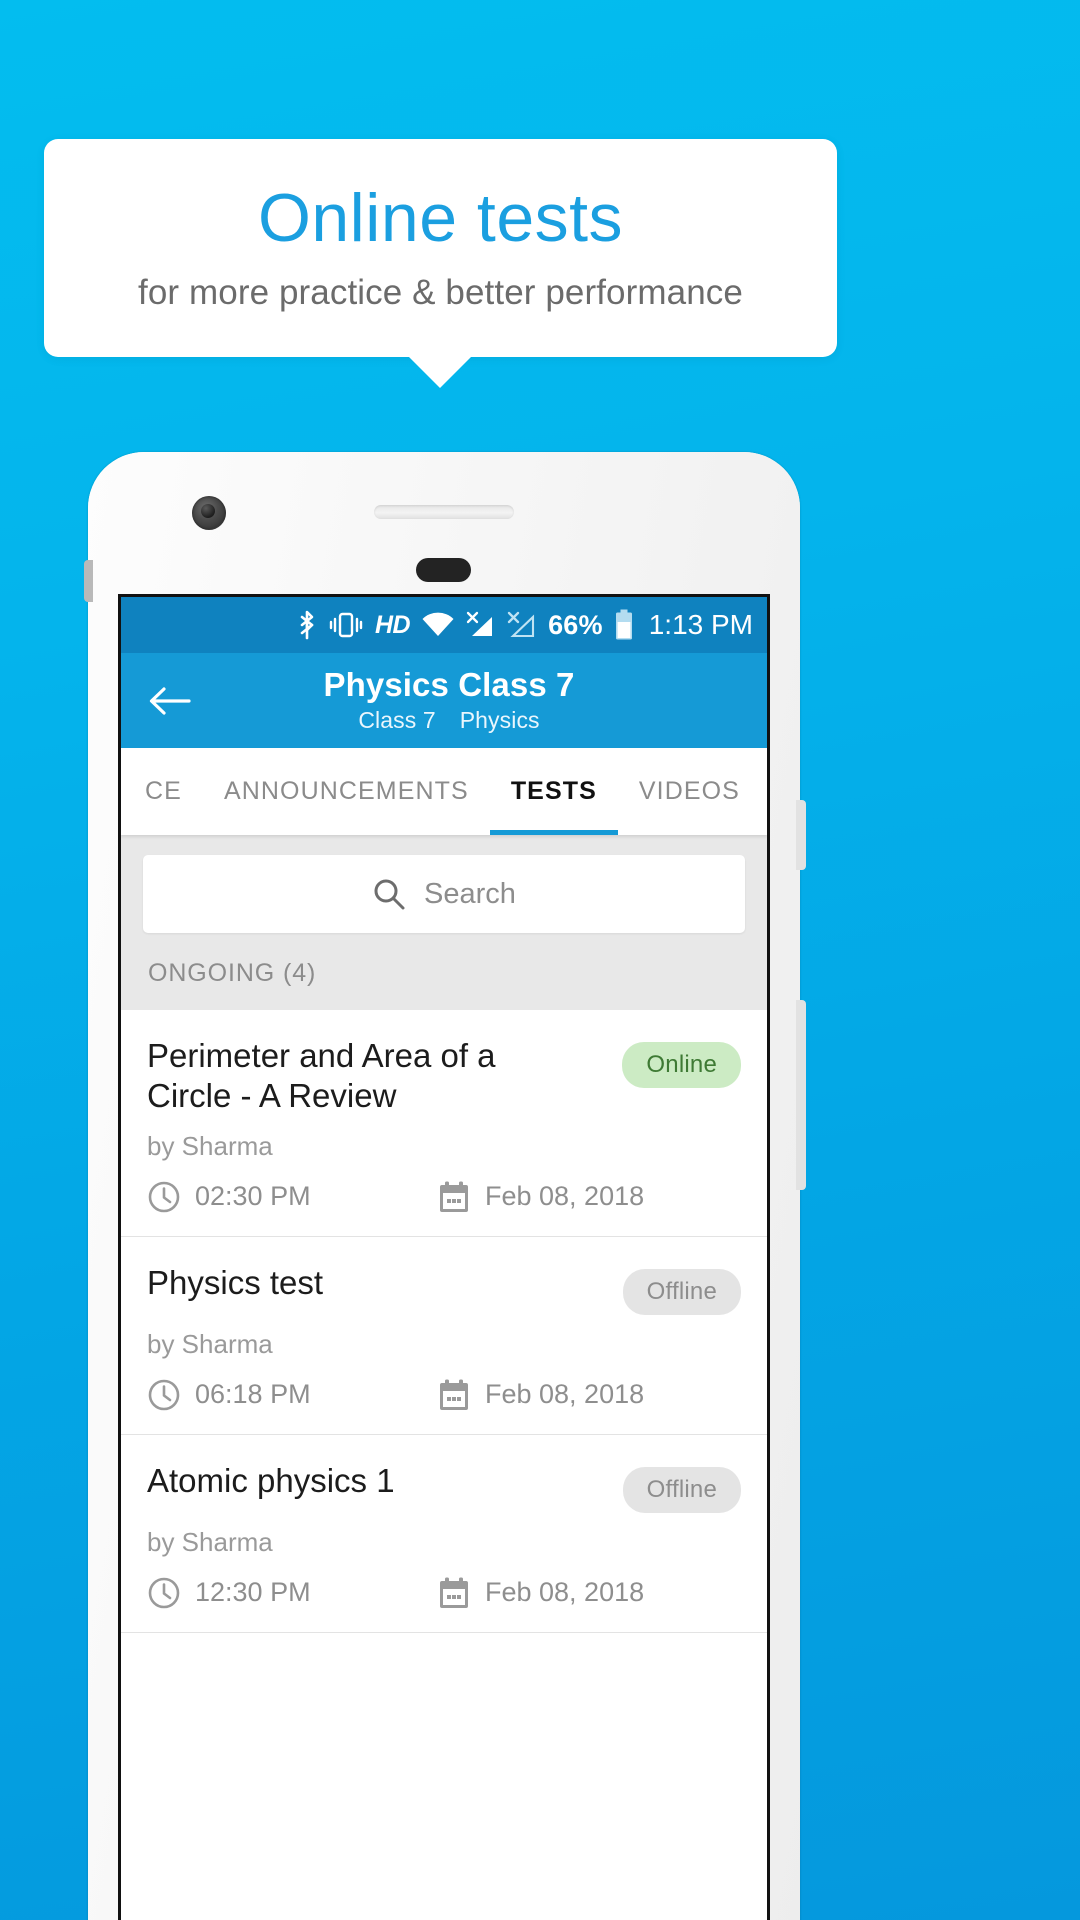 The width and height of the screenshot is (1080, 1920). Describe the element at coordinates (235, 1282) in the screenshot. I see `test-title: Physics test` at that location.